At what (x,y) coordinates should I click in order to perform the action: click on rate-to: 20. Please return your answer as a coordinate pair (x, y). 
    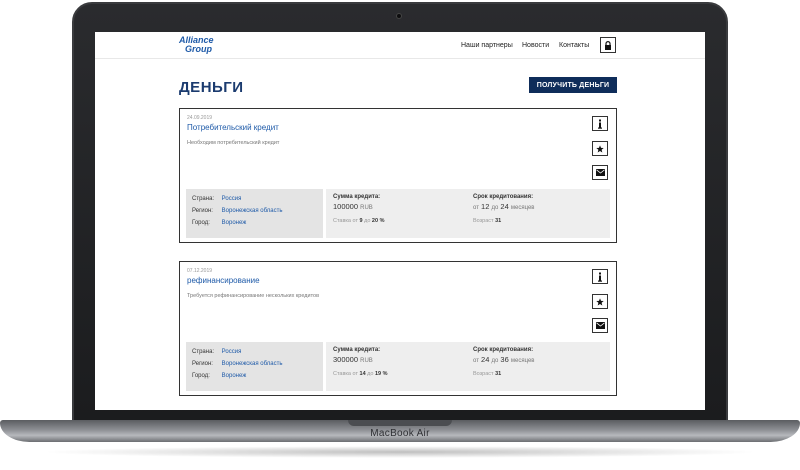
    Looking at the image, I should click on (375, 221).